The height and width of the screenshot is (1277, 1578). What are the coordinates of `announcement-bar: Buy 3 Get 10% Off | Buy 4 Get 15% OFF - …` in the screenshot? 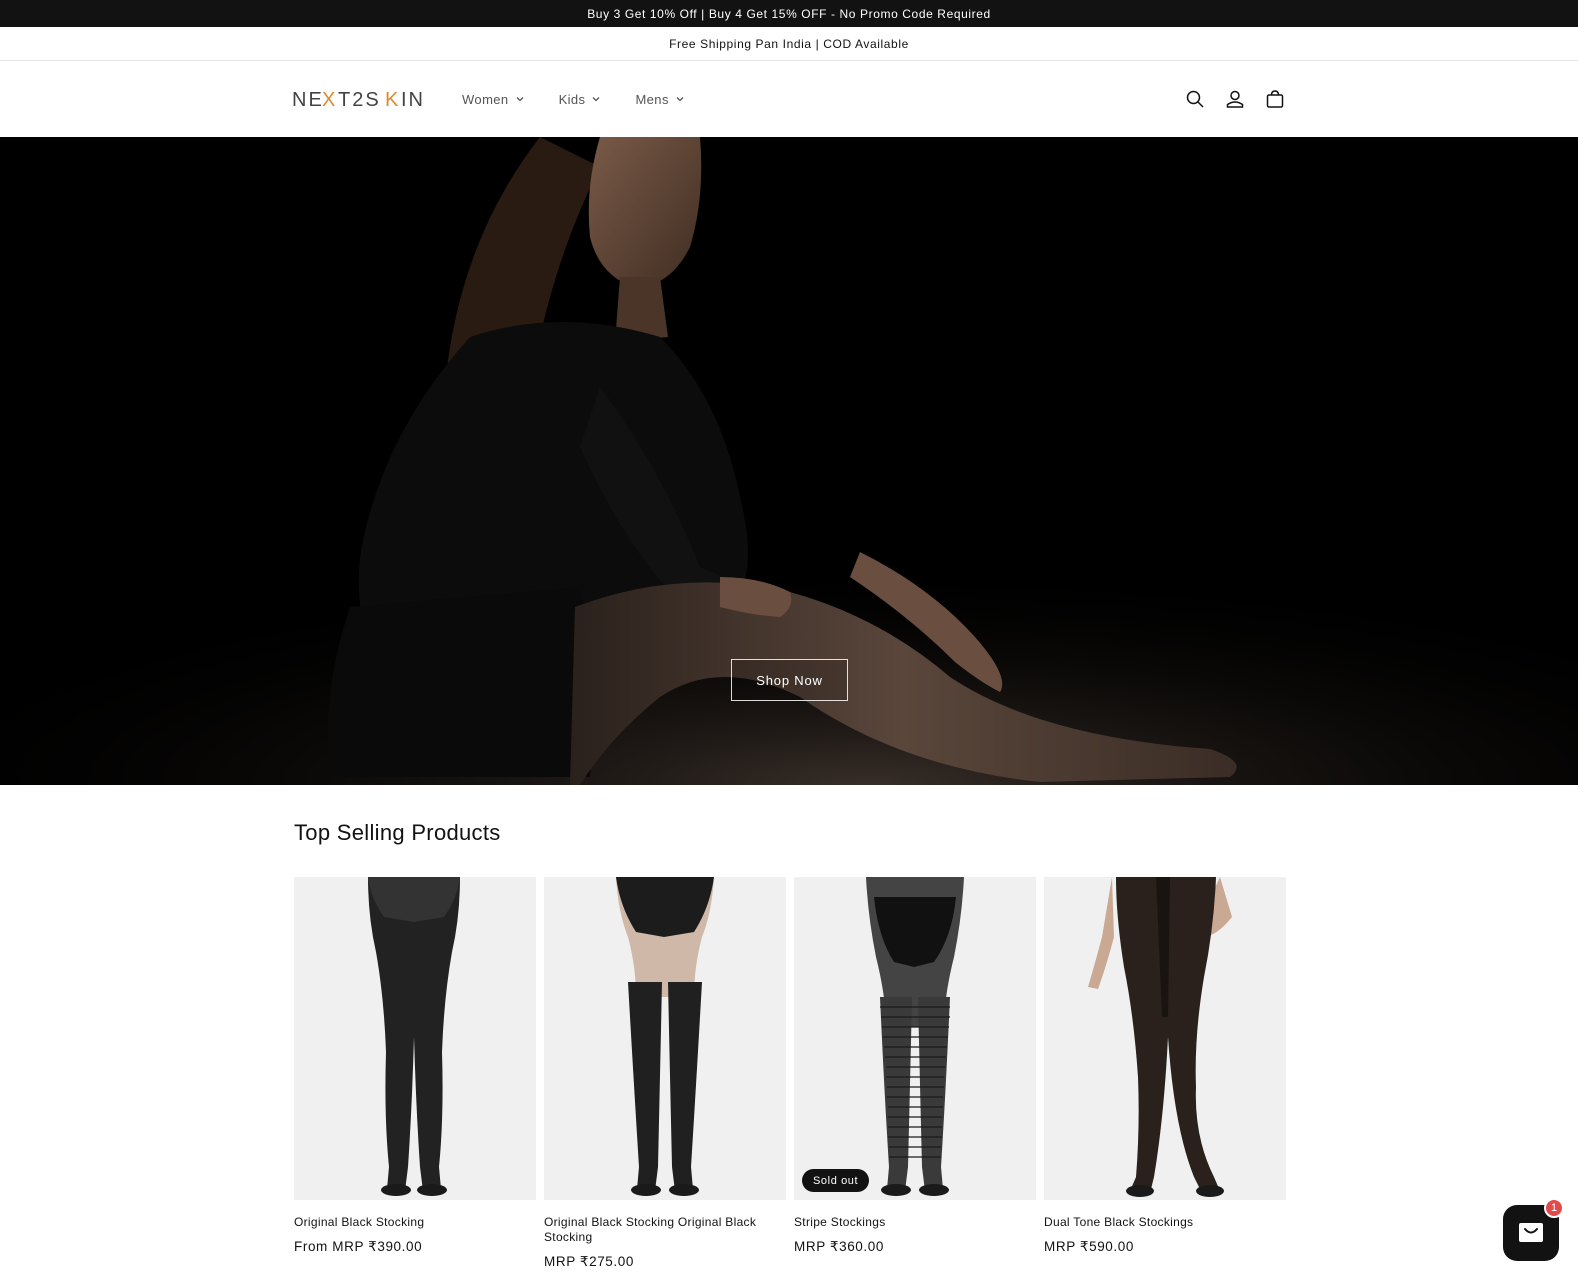 It's located at (789, 13).